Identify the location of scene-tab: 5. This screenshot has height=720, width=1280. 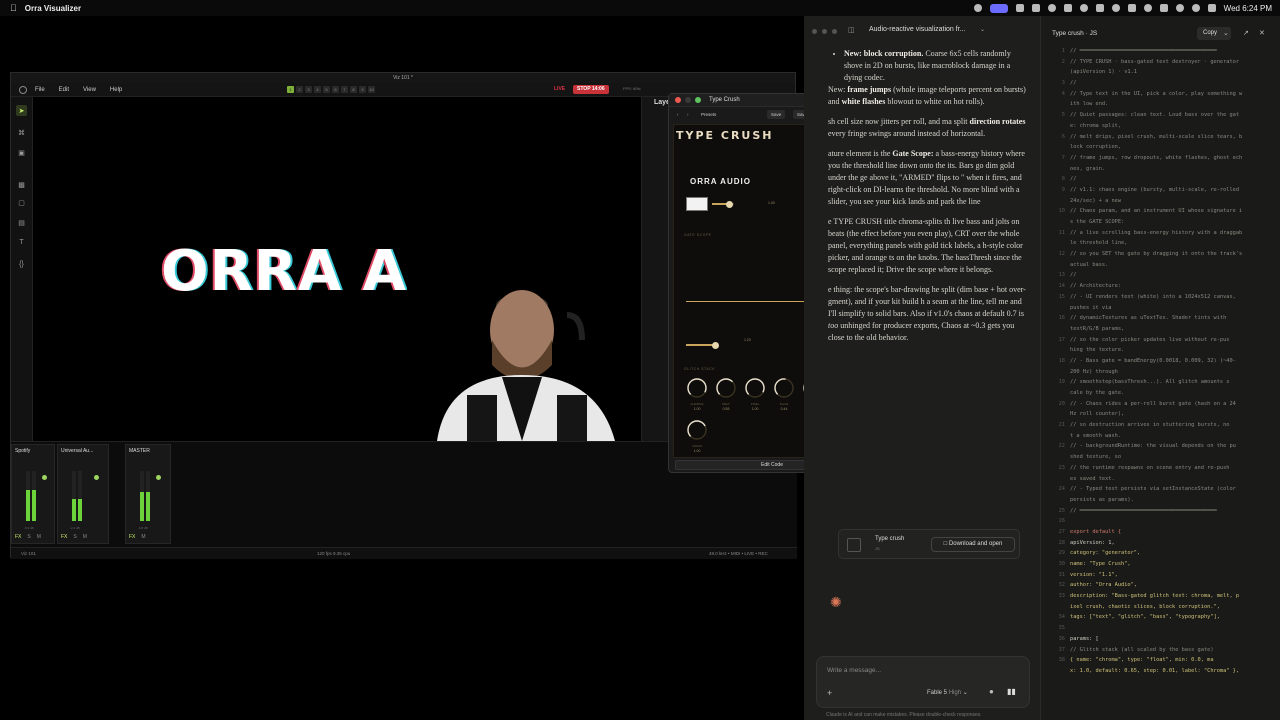
(326, 89).